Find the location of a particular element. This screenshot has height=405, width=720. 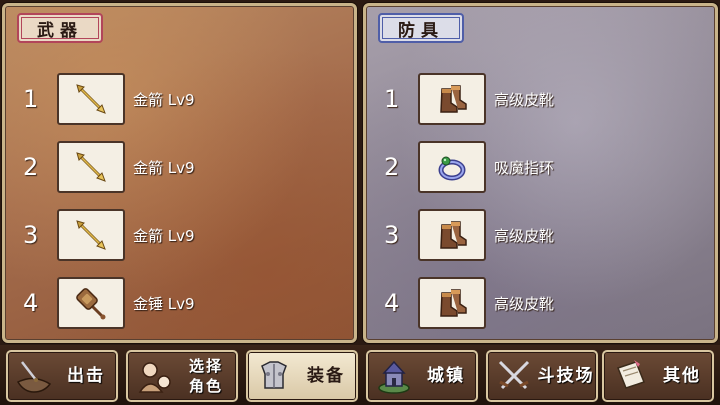

other-label: 其他 is located at coordinates (682, 376).